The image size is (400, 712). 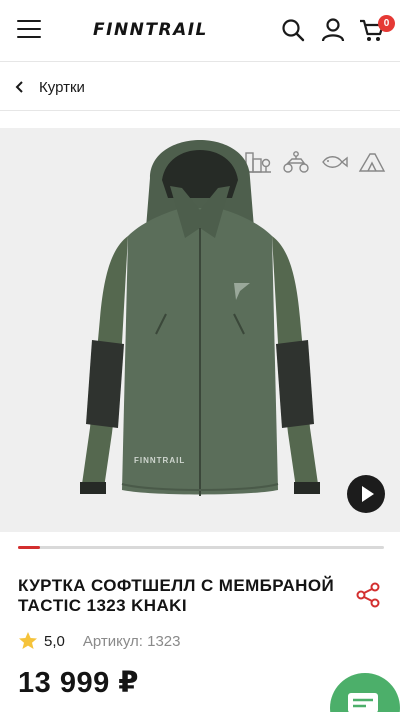 I want to click on share-icon, so click(x=368, y=595).